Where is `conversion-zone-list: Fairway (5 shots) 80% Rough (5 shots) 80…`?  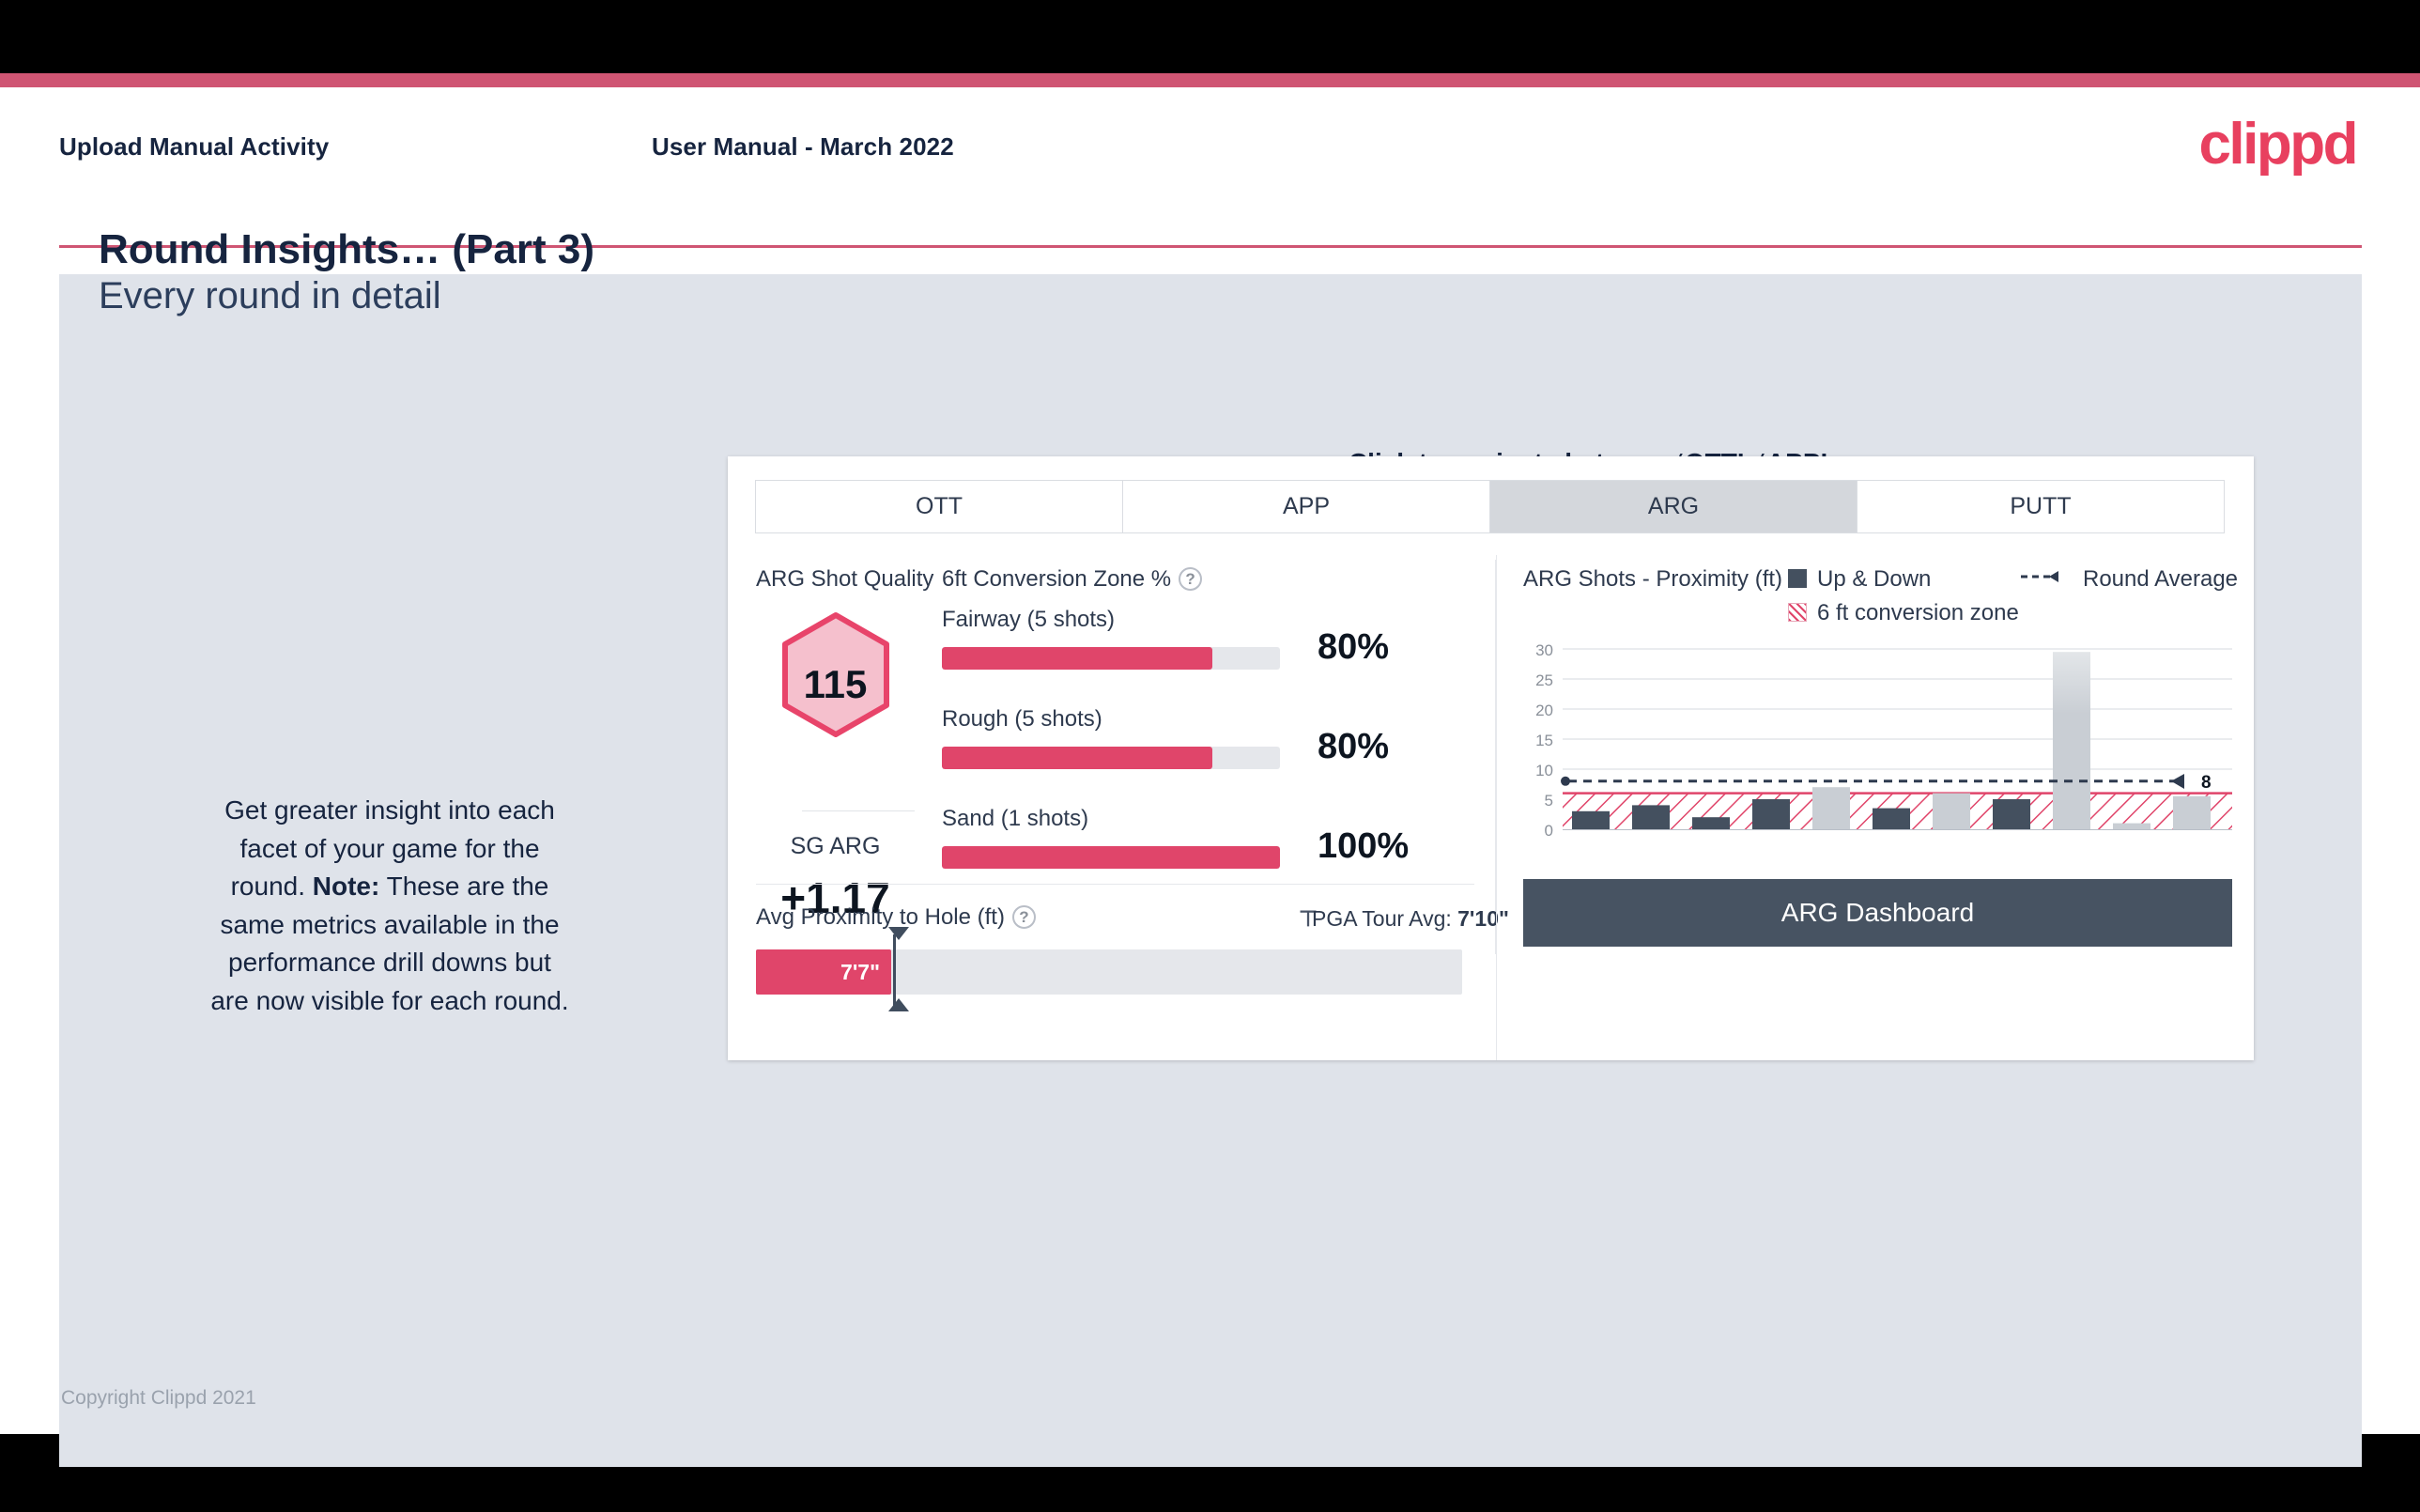 conversion-zone-list: Fairway (5 shots) 80% Rough (5 shots) 80… is located at coordinates (1205, 756).